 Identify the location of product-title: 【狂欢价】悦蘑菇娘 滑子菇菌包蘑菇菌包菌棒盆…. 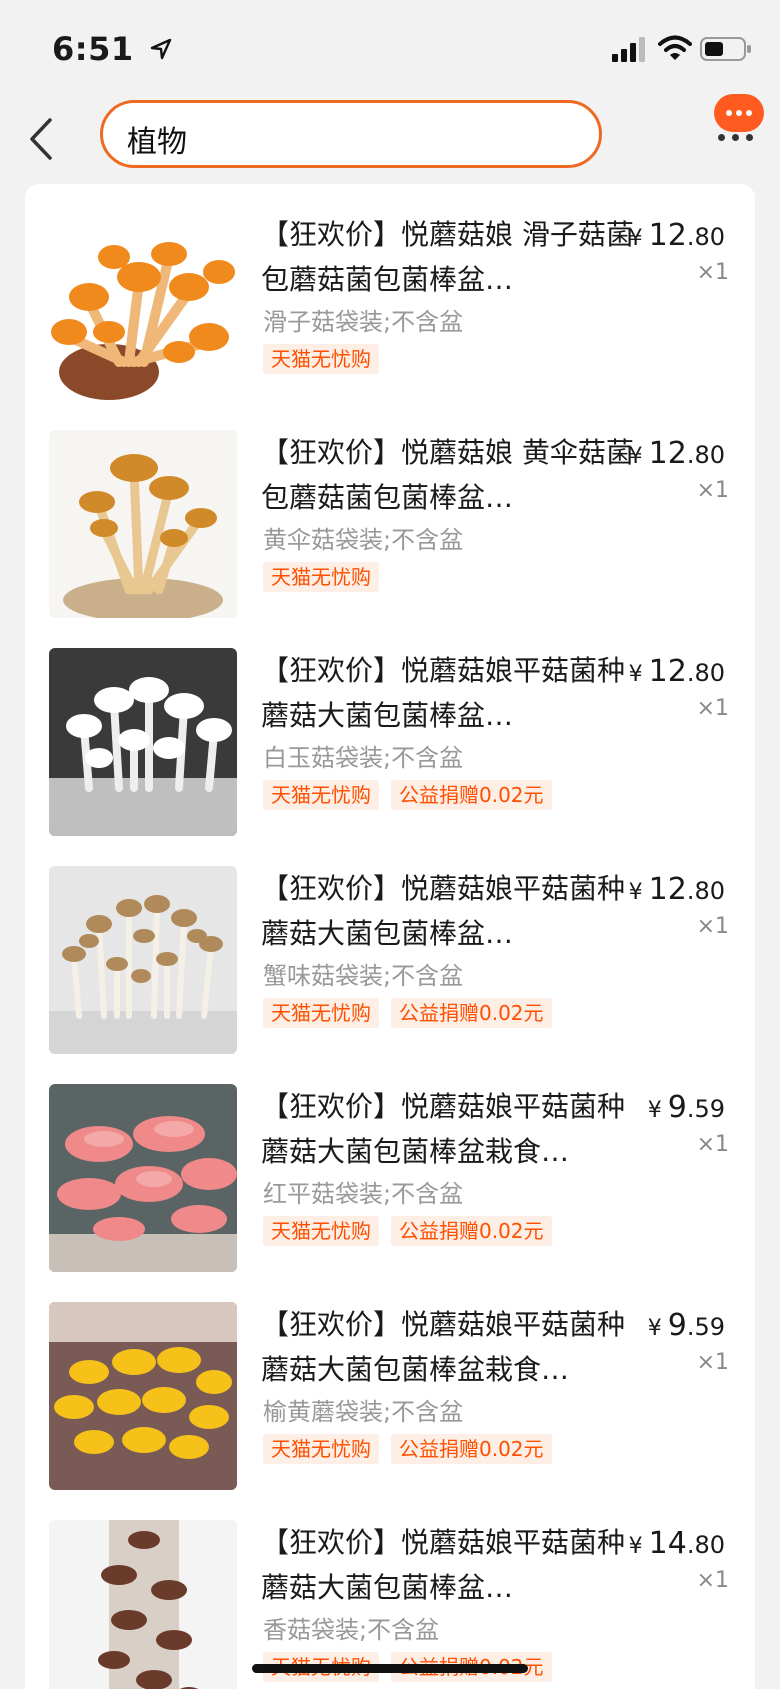
(448, 257).